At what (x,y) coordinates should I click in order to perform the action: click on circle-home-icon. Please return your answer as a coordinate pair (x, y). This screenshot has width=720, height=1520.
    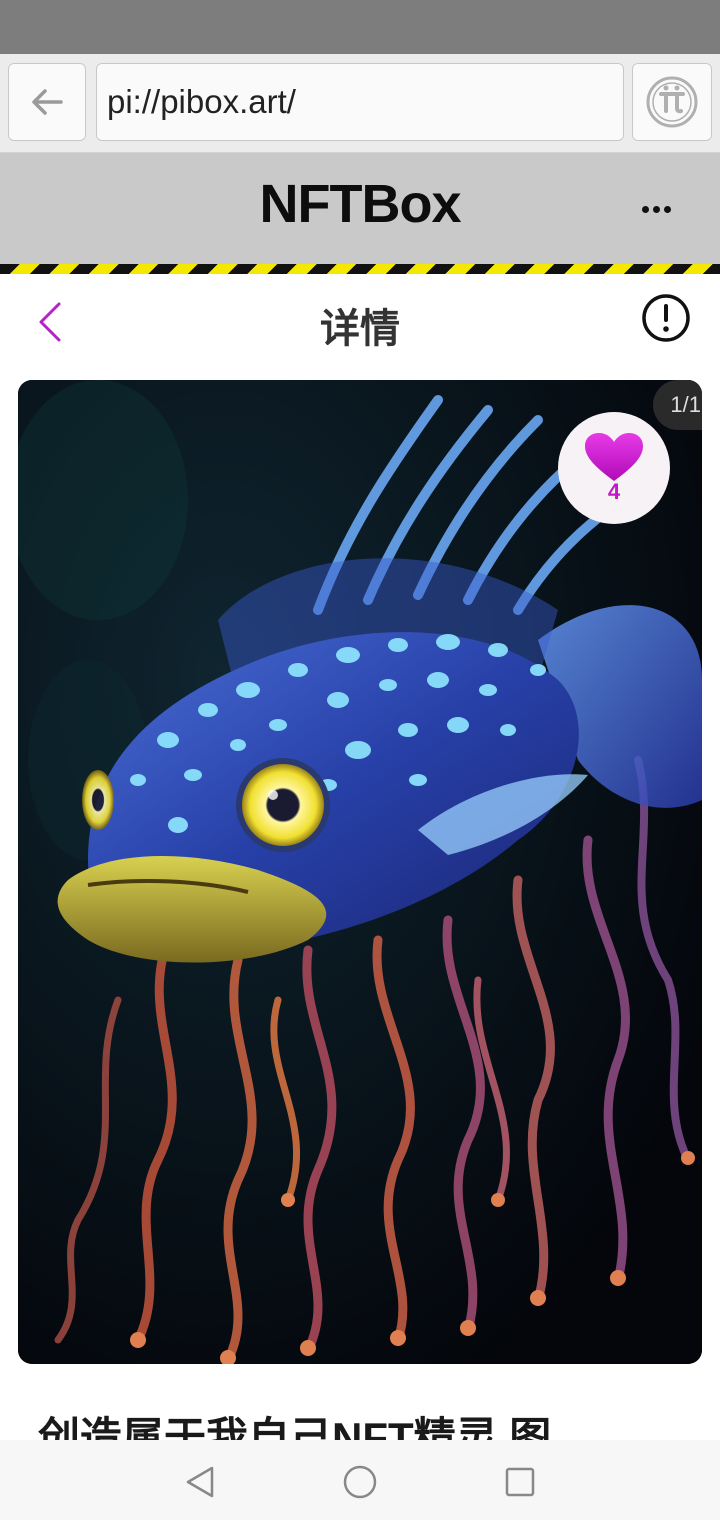
    Looking at the image, I should click on (360, 1482).